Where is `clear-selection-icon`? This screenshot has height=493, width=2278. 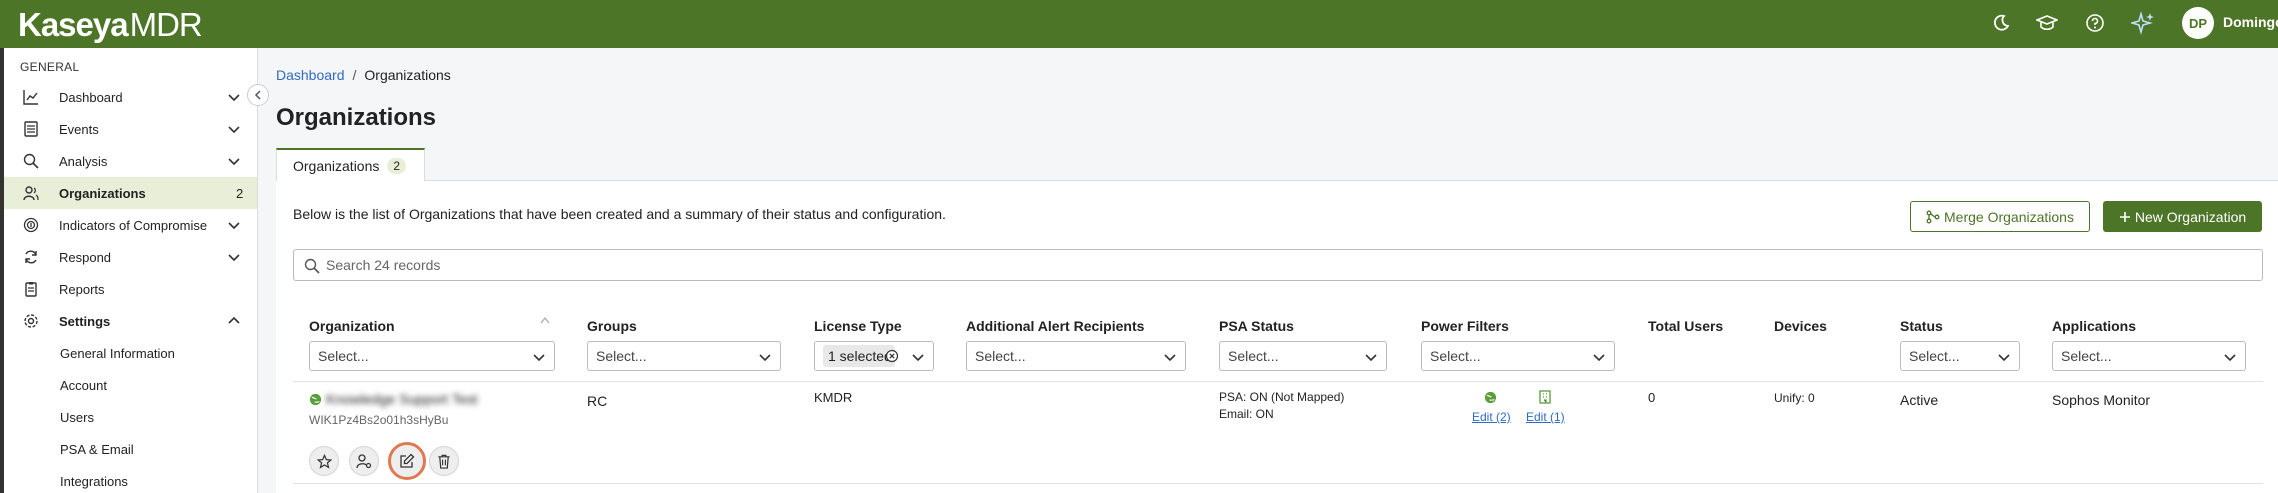 clear-selection-icon is located at coordinates (892, 356).